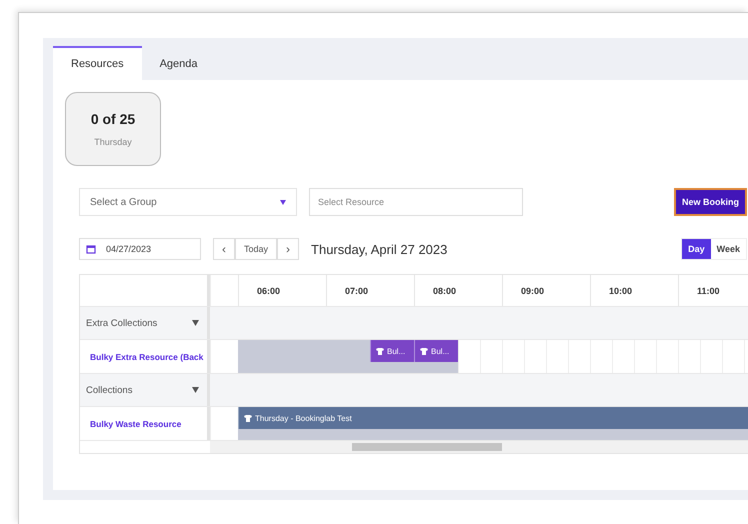  Describe the element at coordinates (710, 202) in the screenshot. I see `new-booking-button: New Booking` at that location.